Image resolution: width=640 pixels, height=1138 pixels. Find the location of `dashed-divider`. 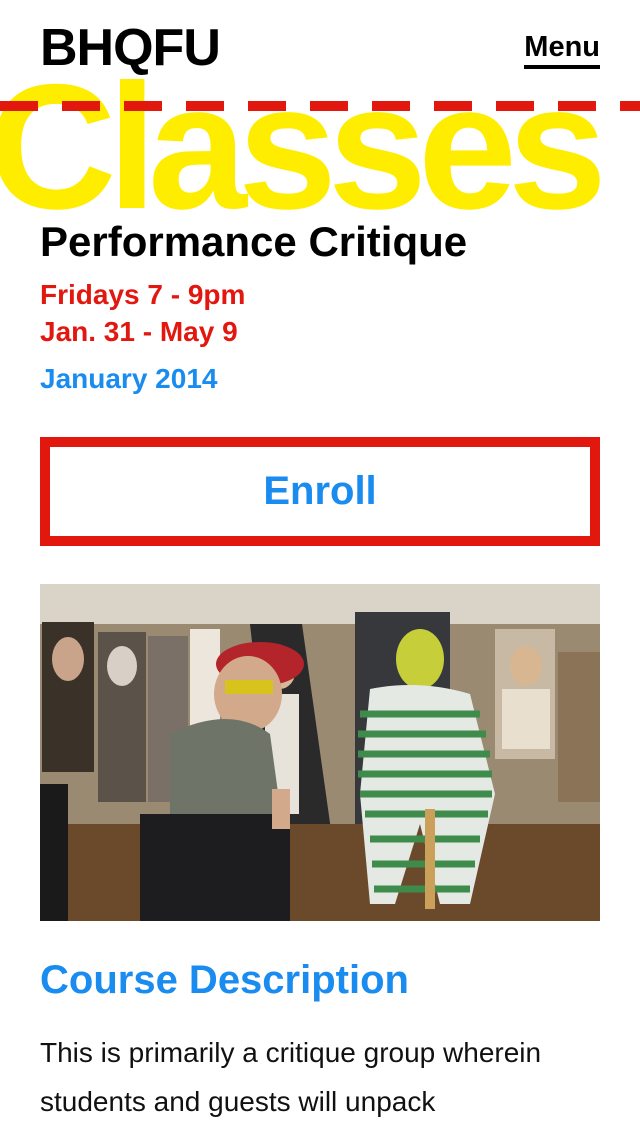

dashed-divider is located at coordinates (320, 106).